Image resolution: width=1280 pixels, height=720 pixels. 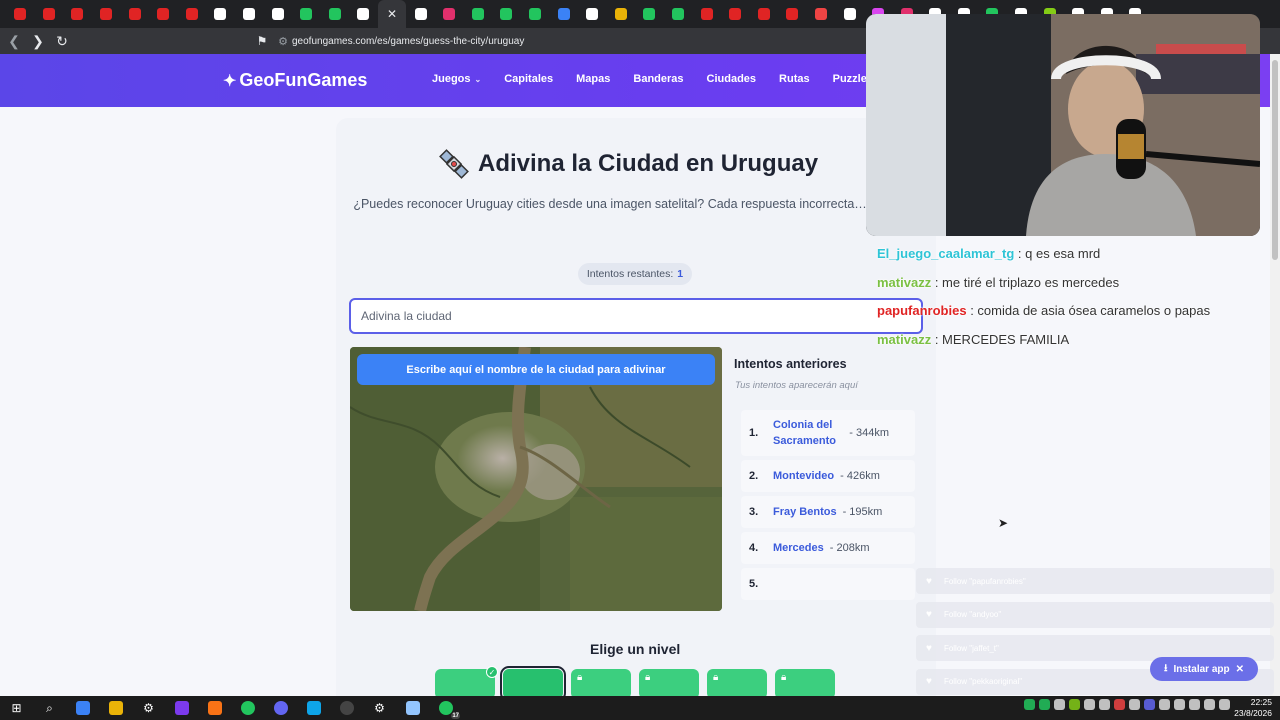 I want to click on follow-alert: ♥ Follow "papufanrobies", so click(x=1095, y=581).